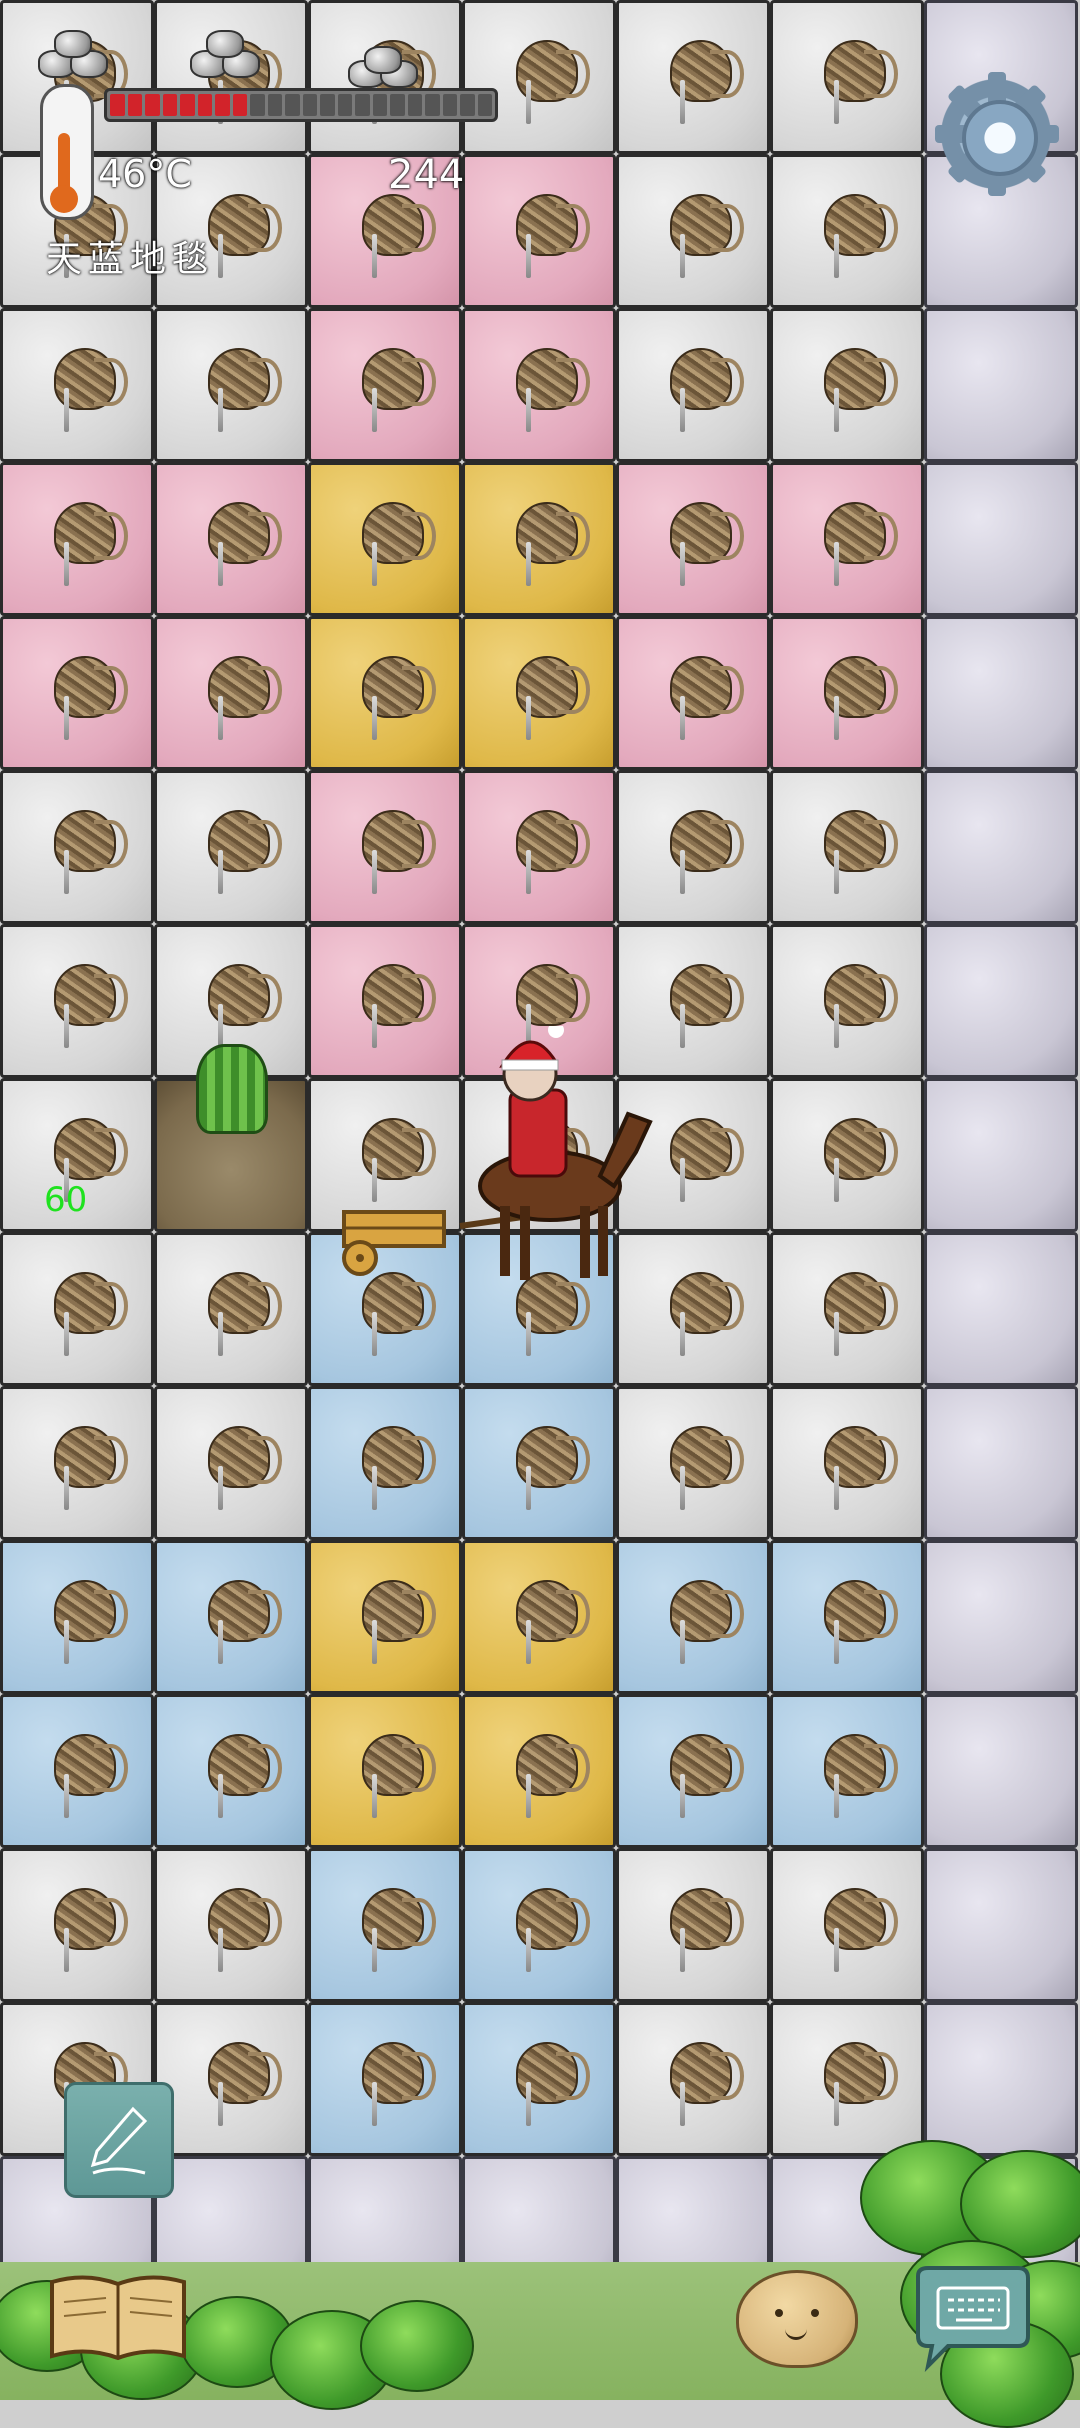  What do you see at coordinates (118, 2316) in the screenshot?
I see `recipe-book-button` at bounding box center [118, 2316].